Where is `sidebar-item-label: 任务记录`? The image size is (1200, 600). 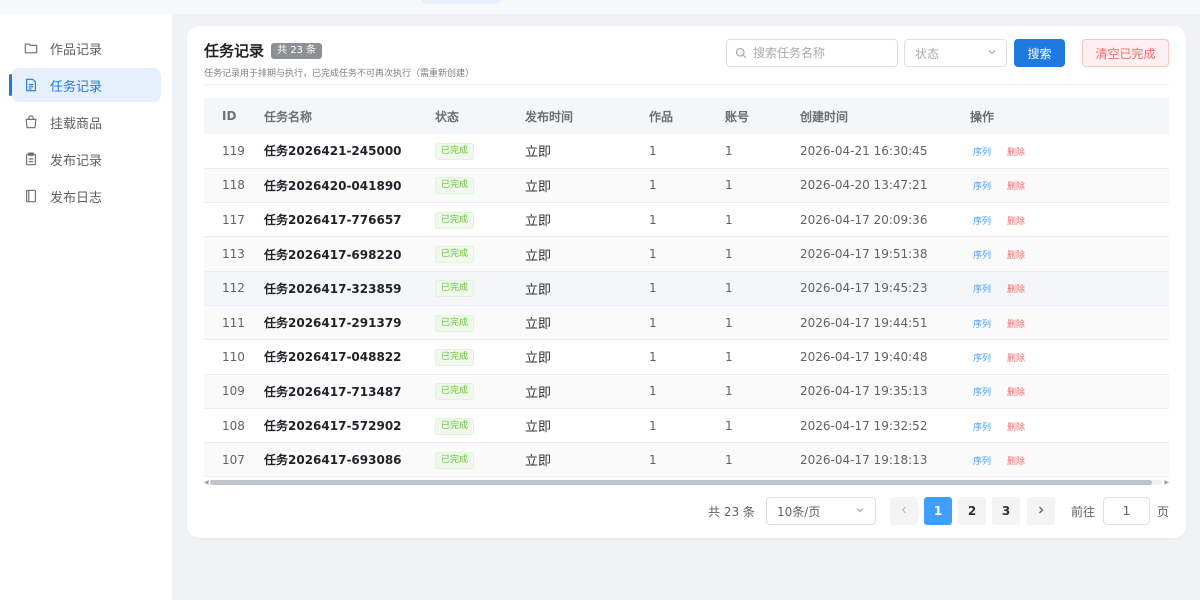
sidebar-item-label: 任务记录 is located at coordinates (76, 87).